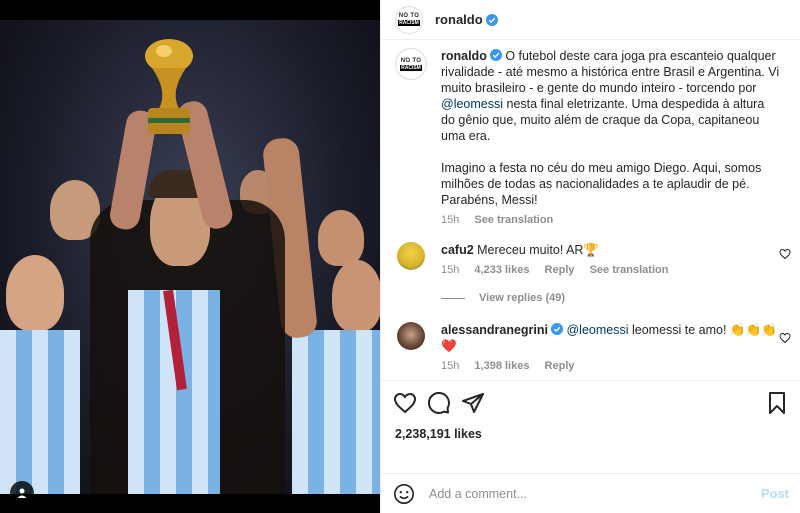 This screenshot has height=513, width=800. I want to click on player-right-shirt, so click(336, 412).